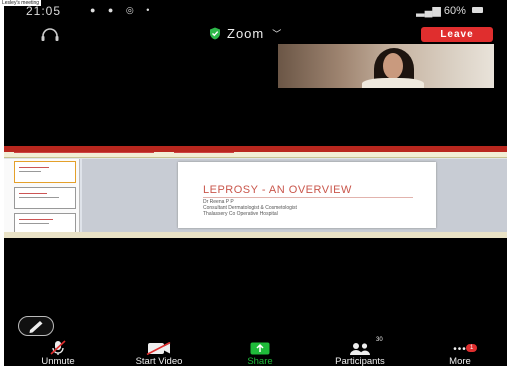 Image resolution: width=511 pixels, height=366 pixels. I want to click on status-right: ▂▄▆ 60%, so click(449, 10).